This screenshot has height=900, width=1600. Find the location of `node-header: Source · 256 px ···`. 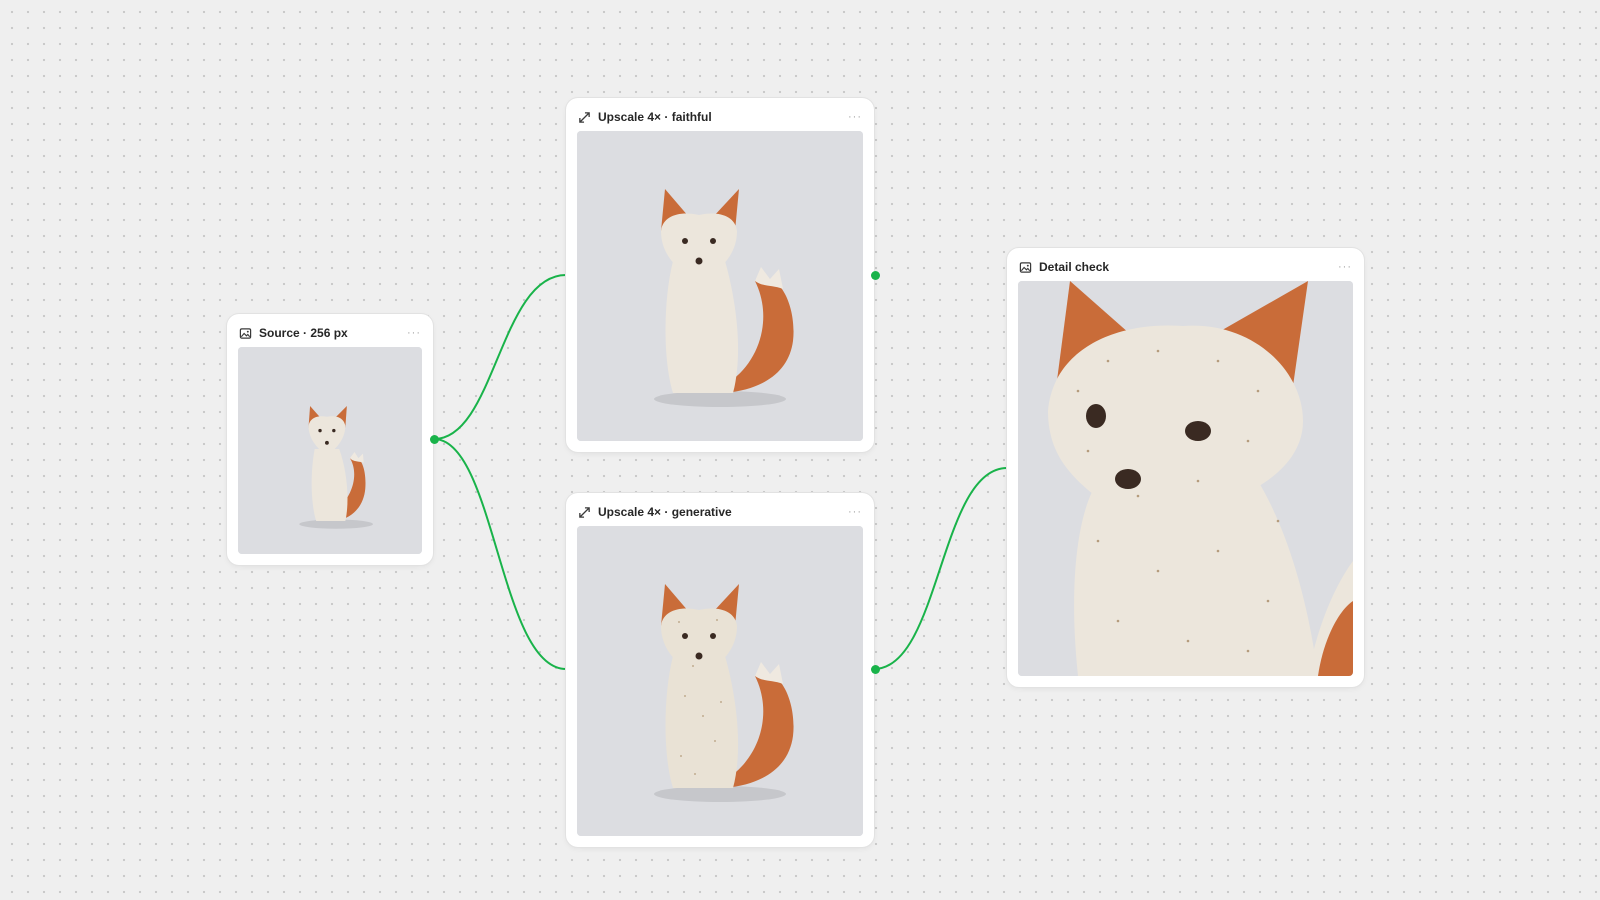

node-header: Source · 256 px ··· is located at coordinates (331, 333).